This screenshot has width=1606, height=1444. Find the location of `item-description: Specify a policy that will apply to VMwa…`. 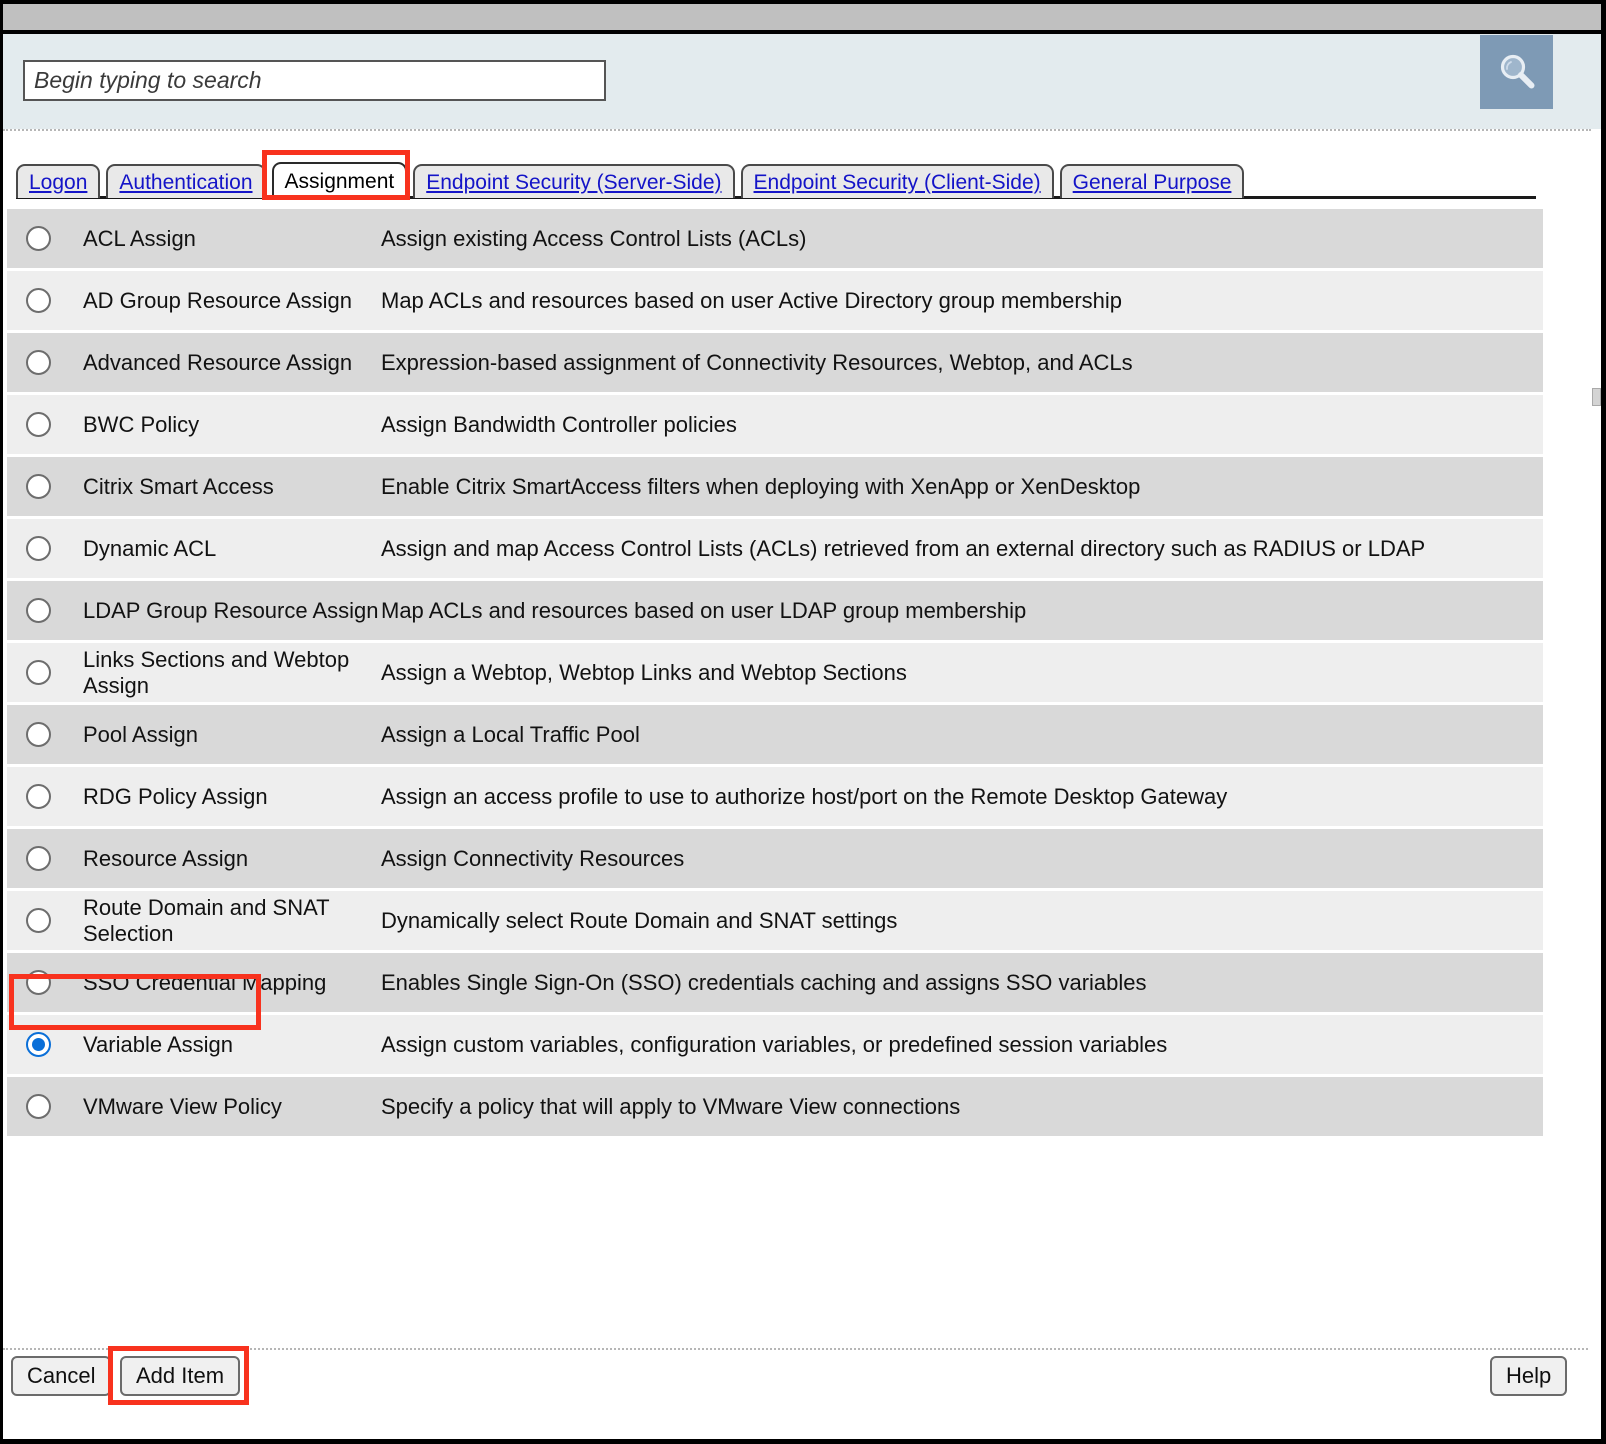

item-description: Specify a policy that will apply to VMwa… is located at coordinates (671, 1106).